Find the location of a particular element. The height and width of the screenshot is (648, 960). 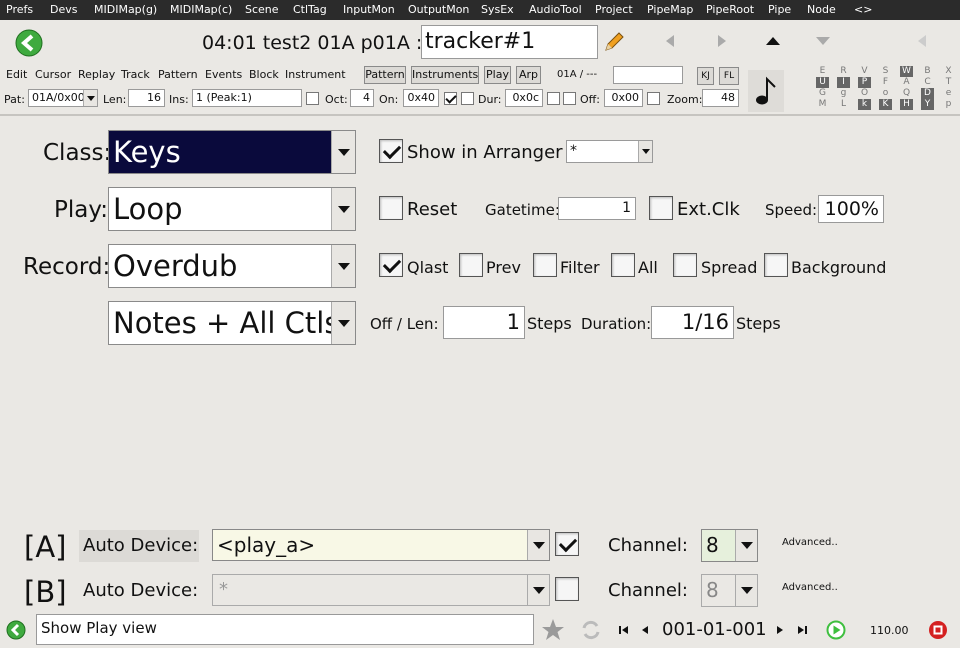

menu-item-sysex: SysEx is located at coordinates (497, 10).